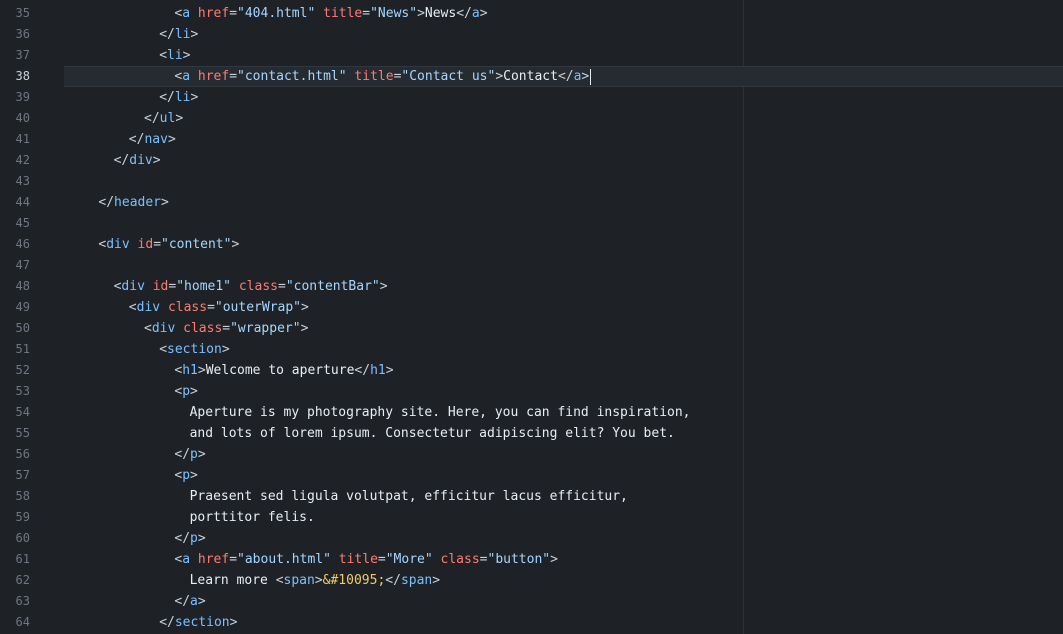  What do you see at coordinates (563, 622) in the screenshot?
I see `code-line: </section>` at bounding box center [563, 622].